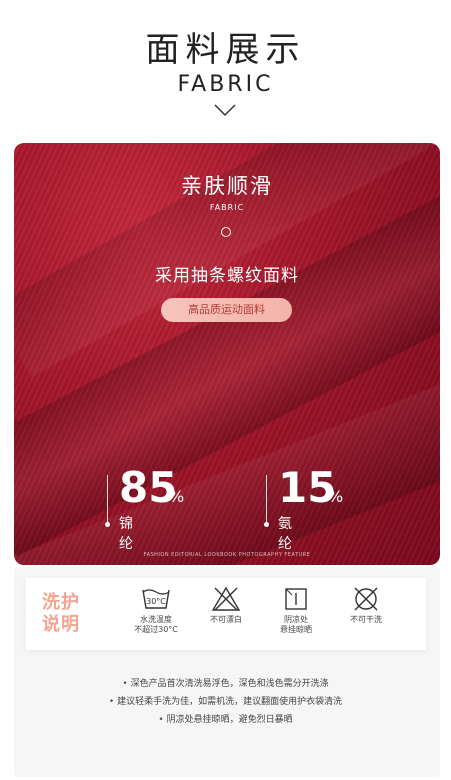  Describe the element at coordinates (296, 629) in the screenshot. I see `care-item-label: 悬挂晾晒` at that location.